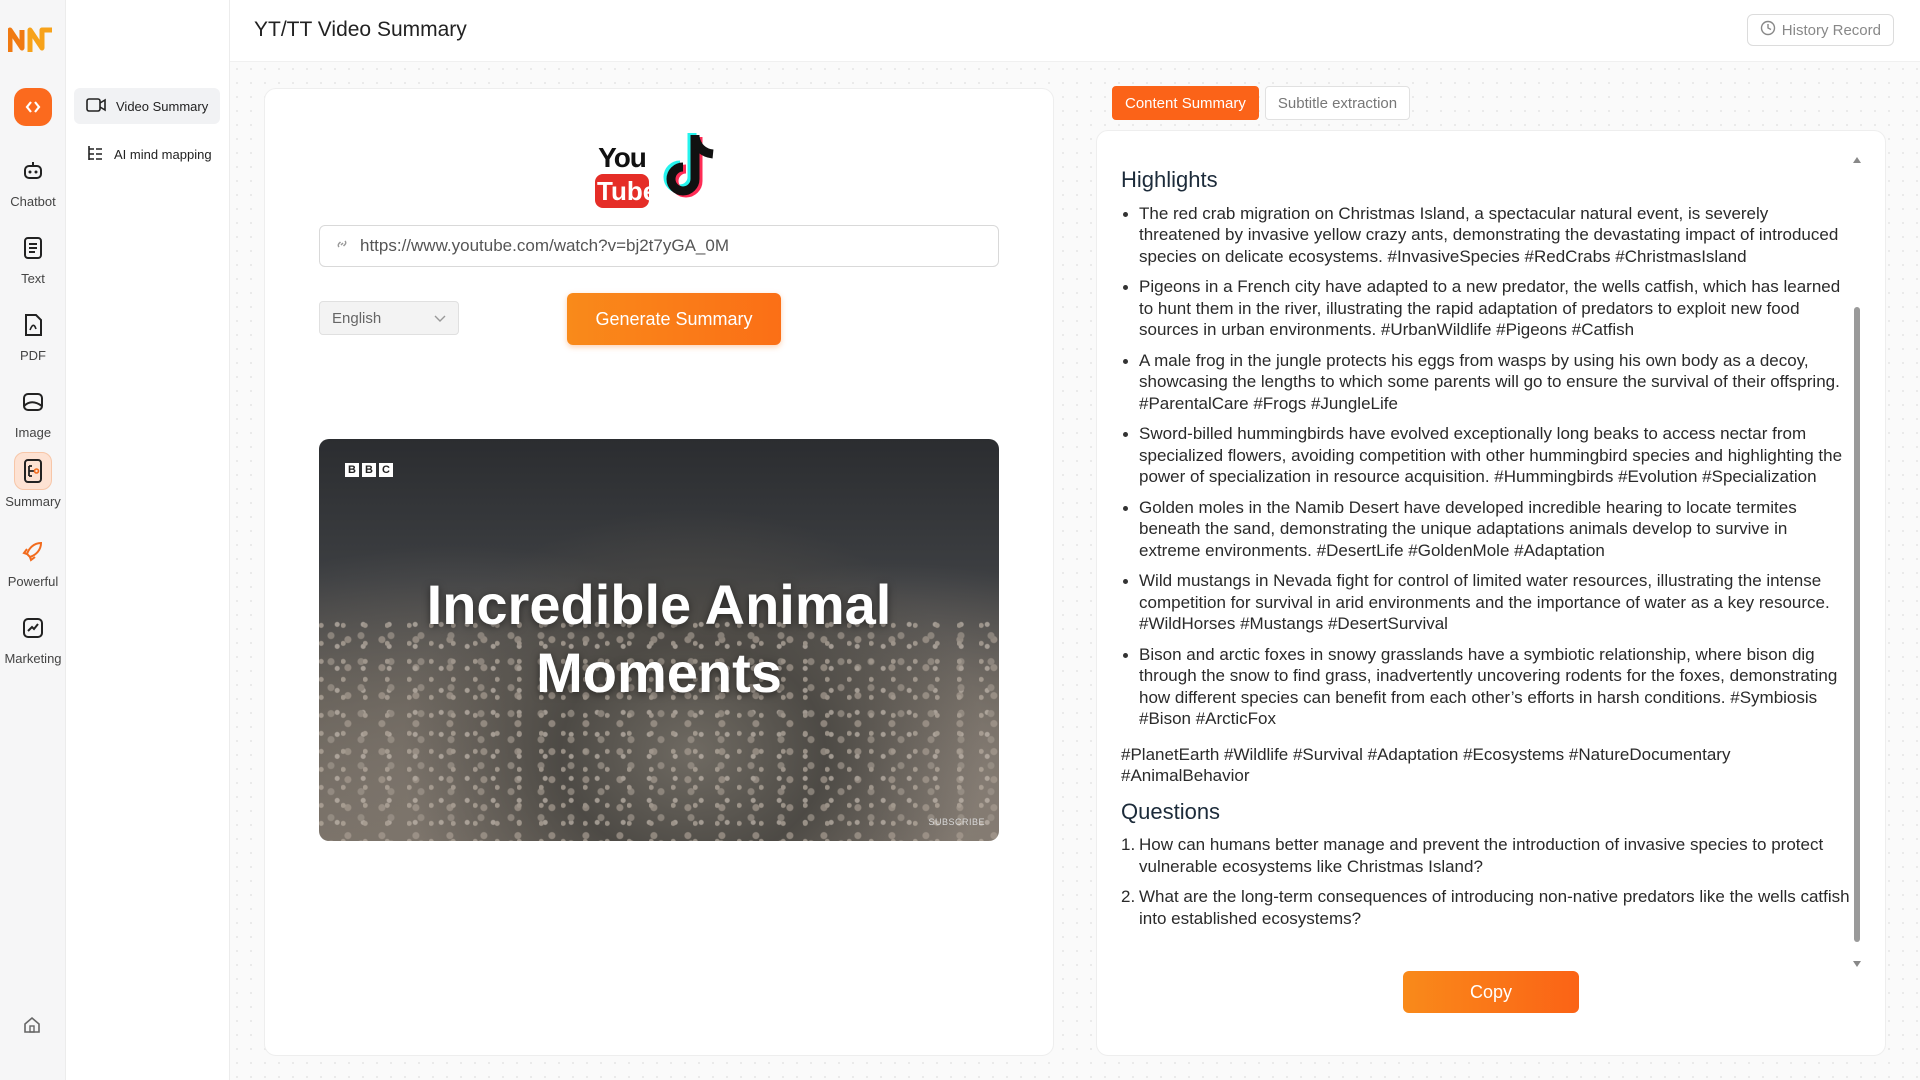  What do you see at coordinates (33, 628) in the screenshot?
I see `chart-icon` at bounding box center [33, 628].